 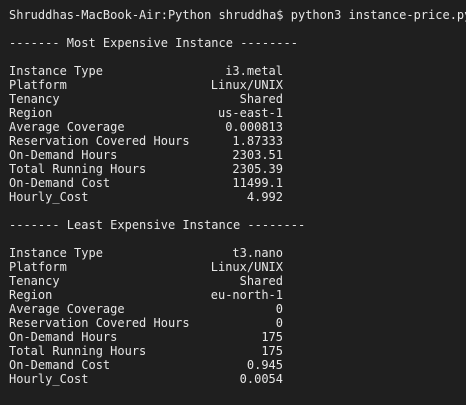 I want to click on row-region: Region us-east-1, so click(x=146, y=113).